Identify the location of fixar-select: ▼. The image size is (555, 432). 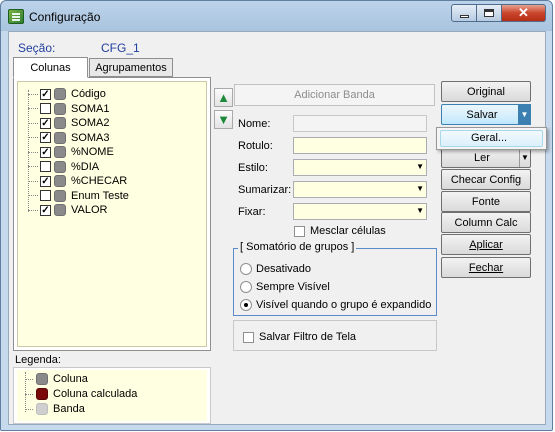
(360, 211).